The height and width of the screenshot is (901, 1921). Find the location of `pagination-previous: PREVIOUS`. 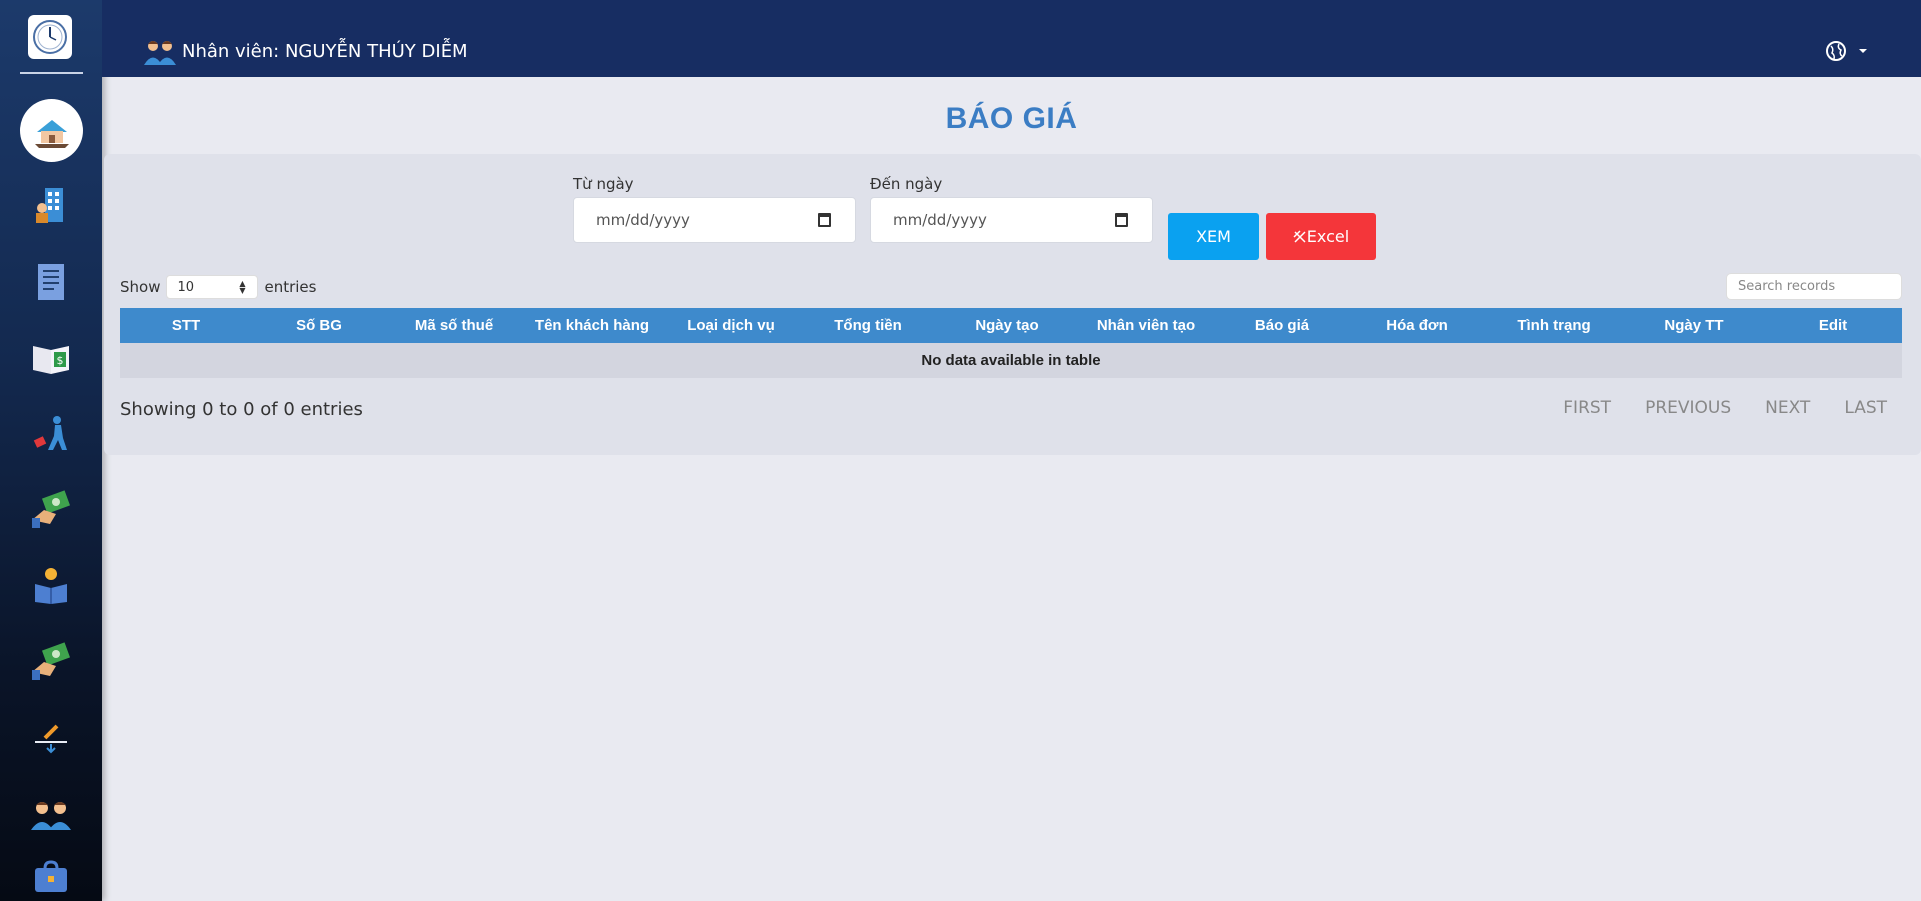

pagination-previous: PREVIOUS is located at coordinates (1688, 408).